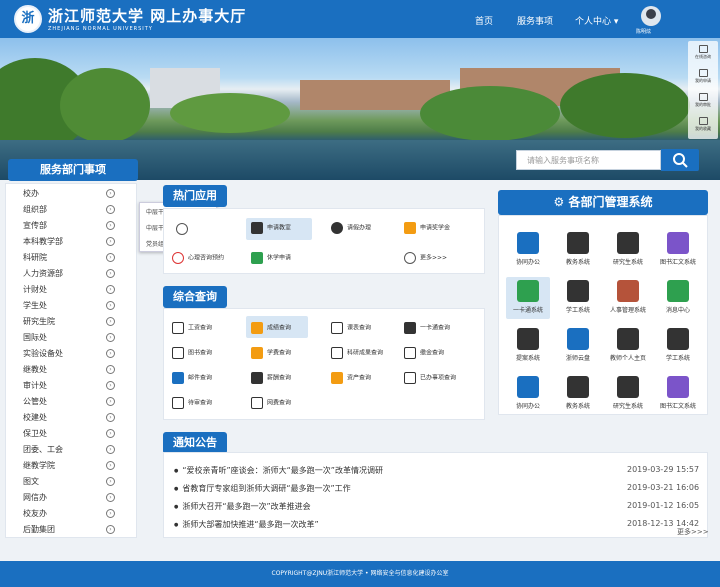 The height and width of the screenshot is (587, 720). What do you see at coordinates (39, 529) in the screenshot?
I see `department-item: 后勤集团` at bounding box center [39, 529].